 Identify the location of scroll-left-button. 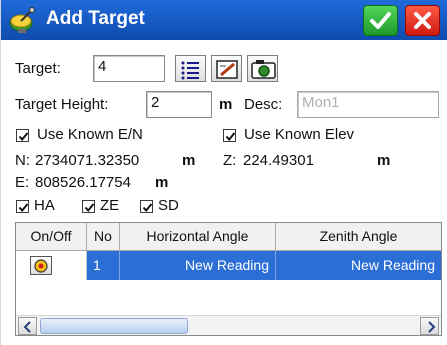
(27, 326).